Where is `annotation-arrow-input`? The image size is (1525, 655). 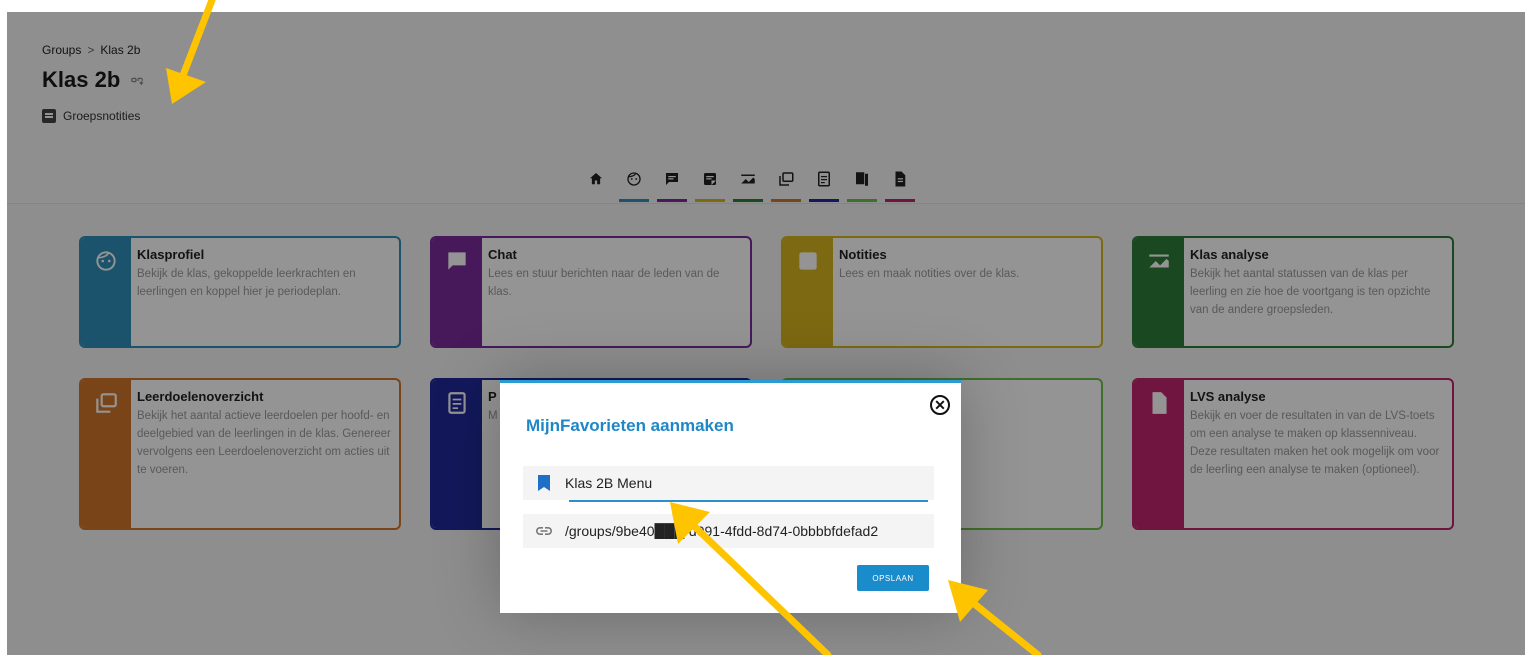 annotation-arrow-input is located at coordinates (751, 578).